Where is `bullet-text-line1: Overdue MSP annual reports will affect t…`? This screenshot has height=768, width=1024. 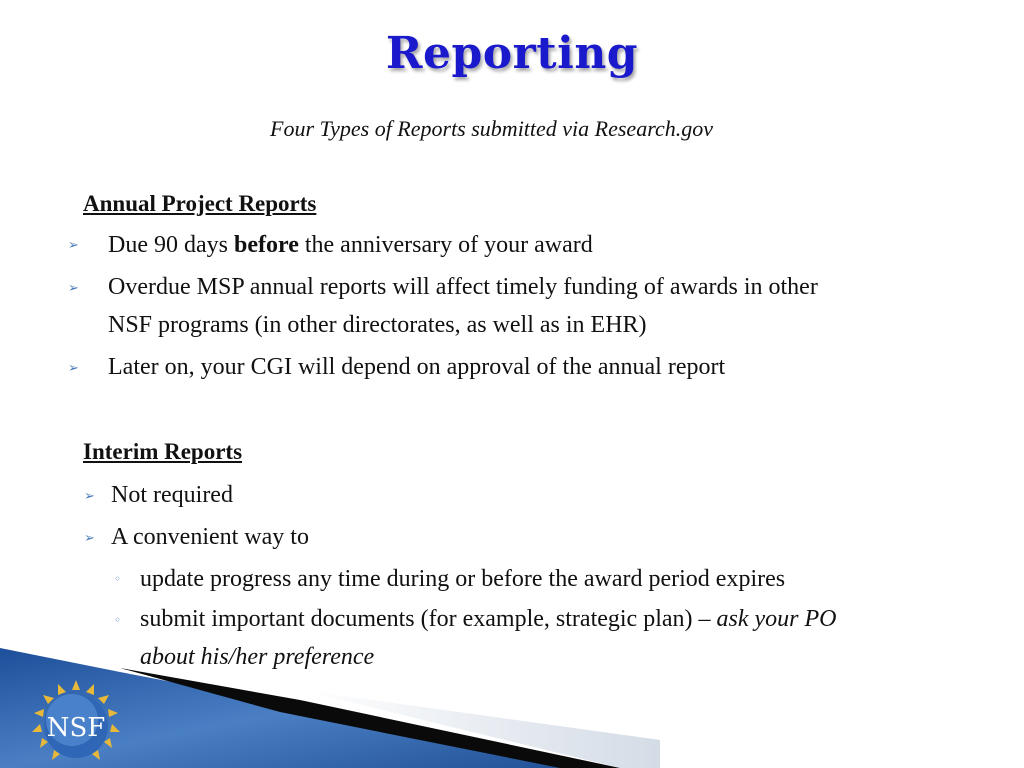 bullet-text-line1: Overdue MSP annual reports will affect t… is located at coordinates (463, 287).